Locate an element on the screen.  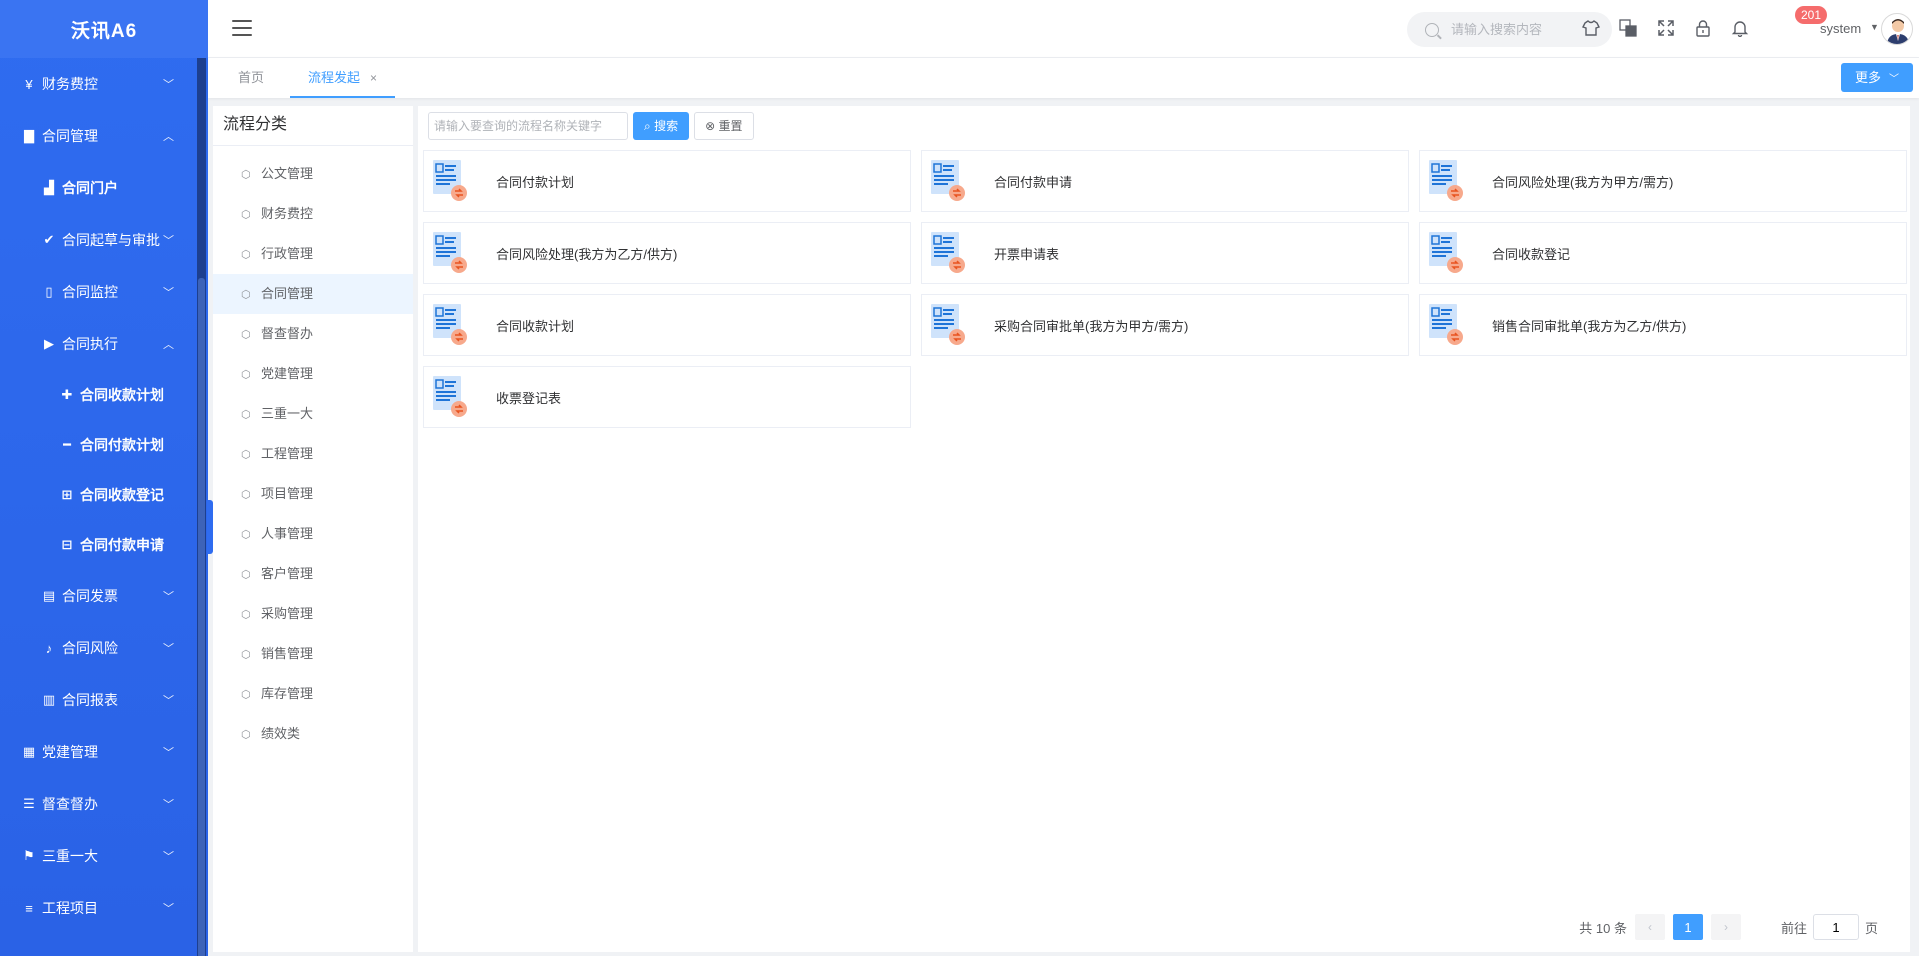
top-header: 201 system ▼ is located at coordinates (1063, 29).